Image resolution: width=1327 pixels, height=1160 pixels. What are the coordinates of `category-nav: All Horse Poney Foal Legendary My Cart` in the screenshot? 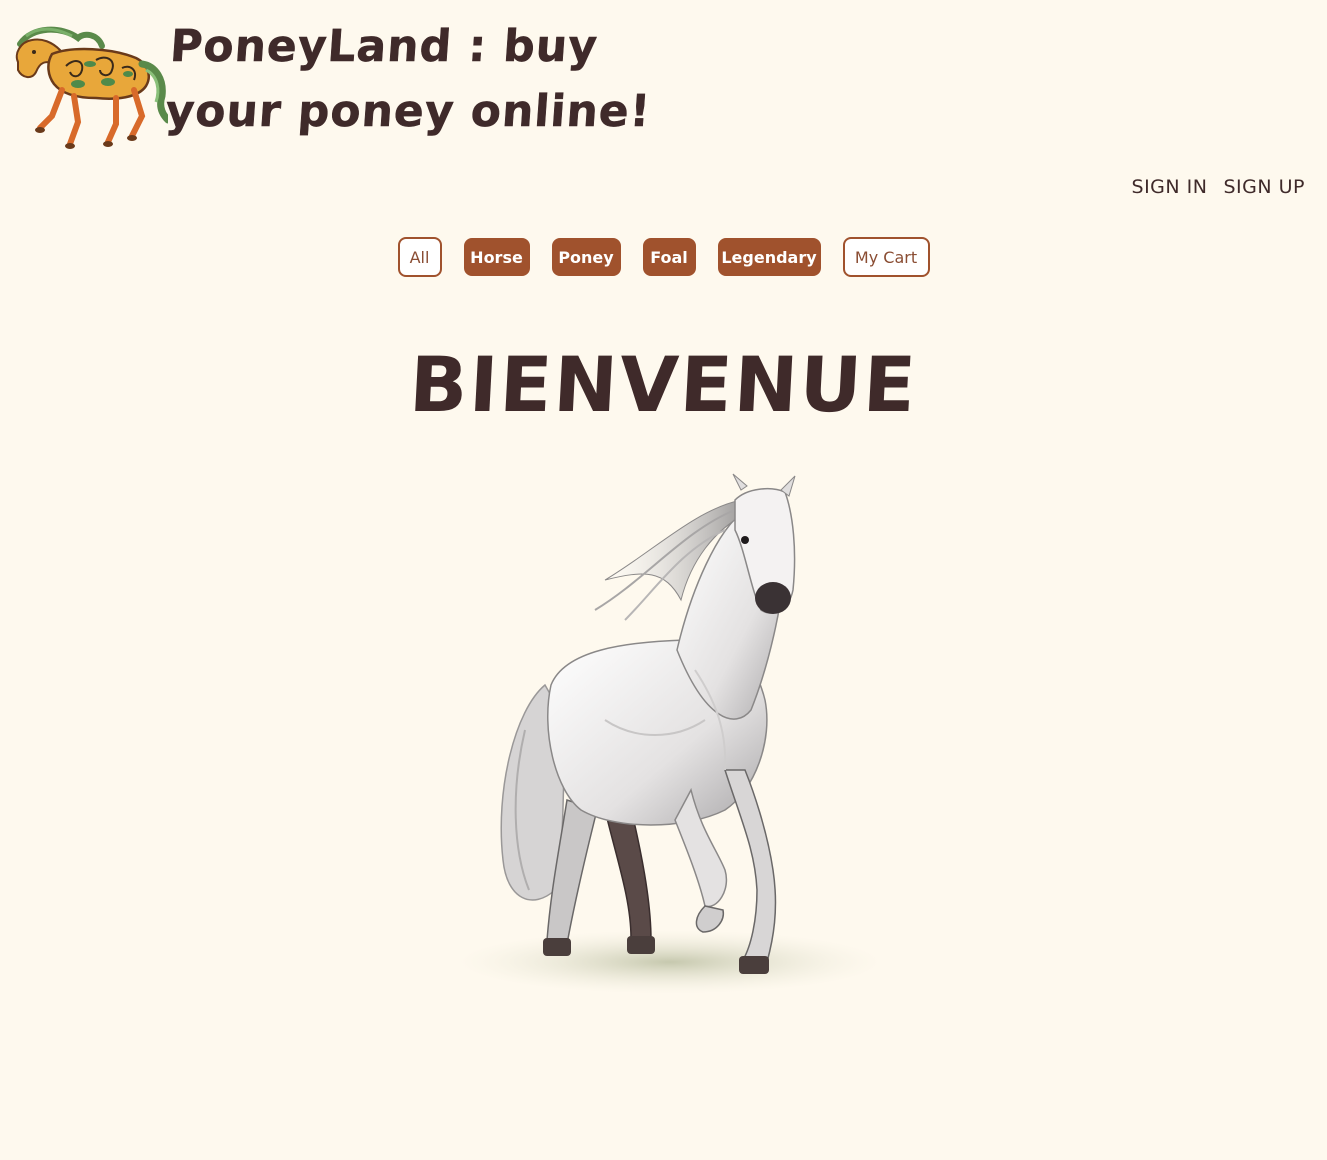 It's located at (663, 257).